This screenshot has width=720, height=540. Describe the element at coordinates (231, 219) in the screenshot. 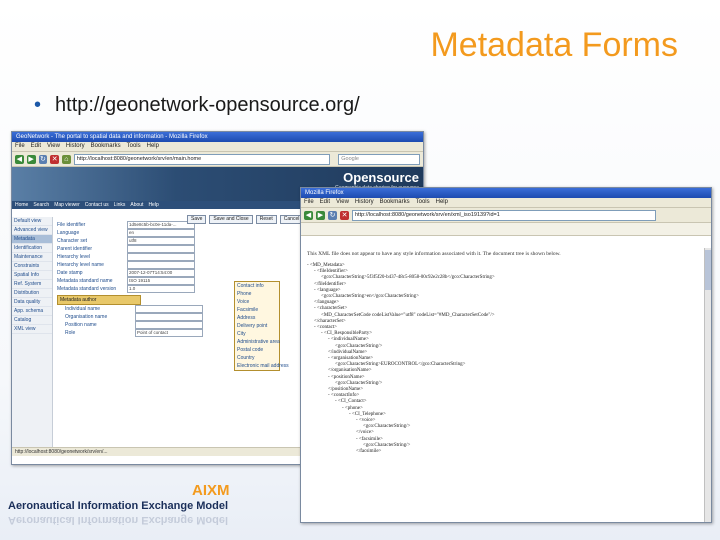

I see `save-and-close-button: Save and Close` at that location.